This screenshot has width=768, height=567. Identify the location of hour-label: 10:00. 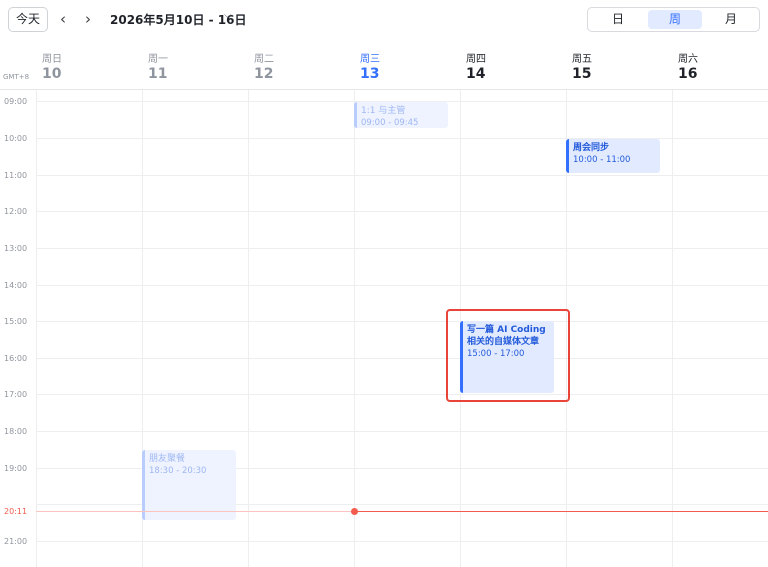
(16, 138).